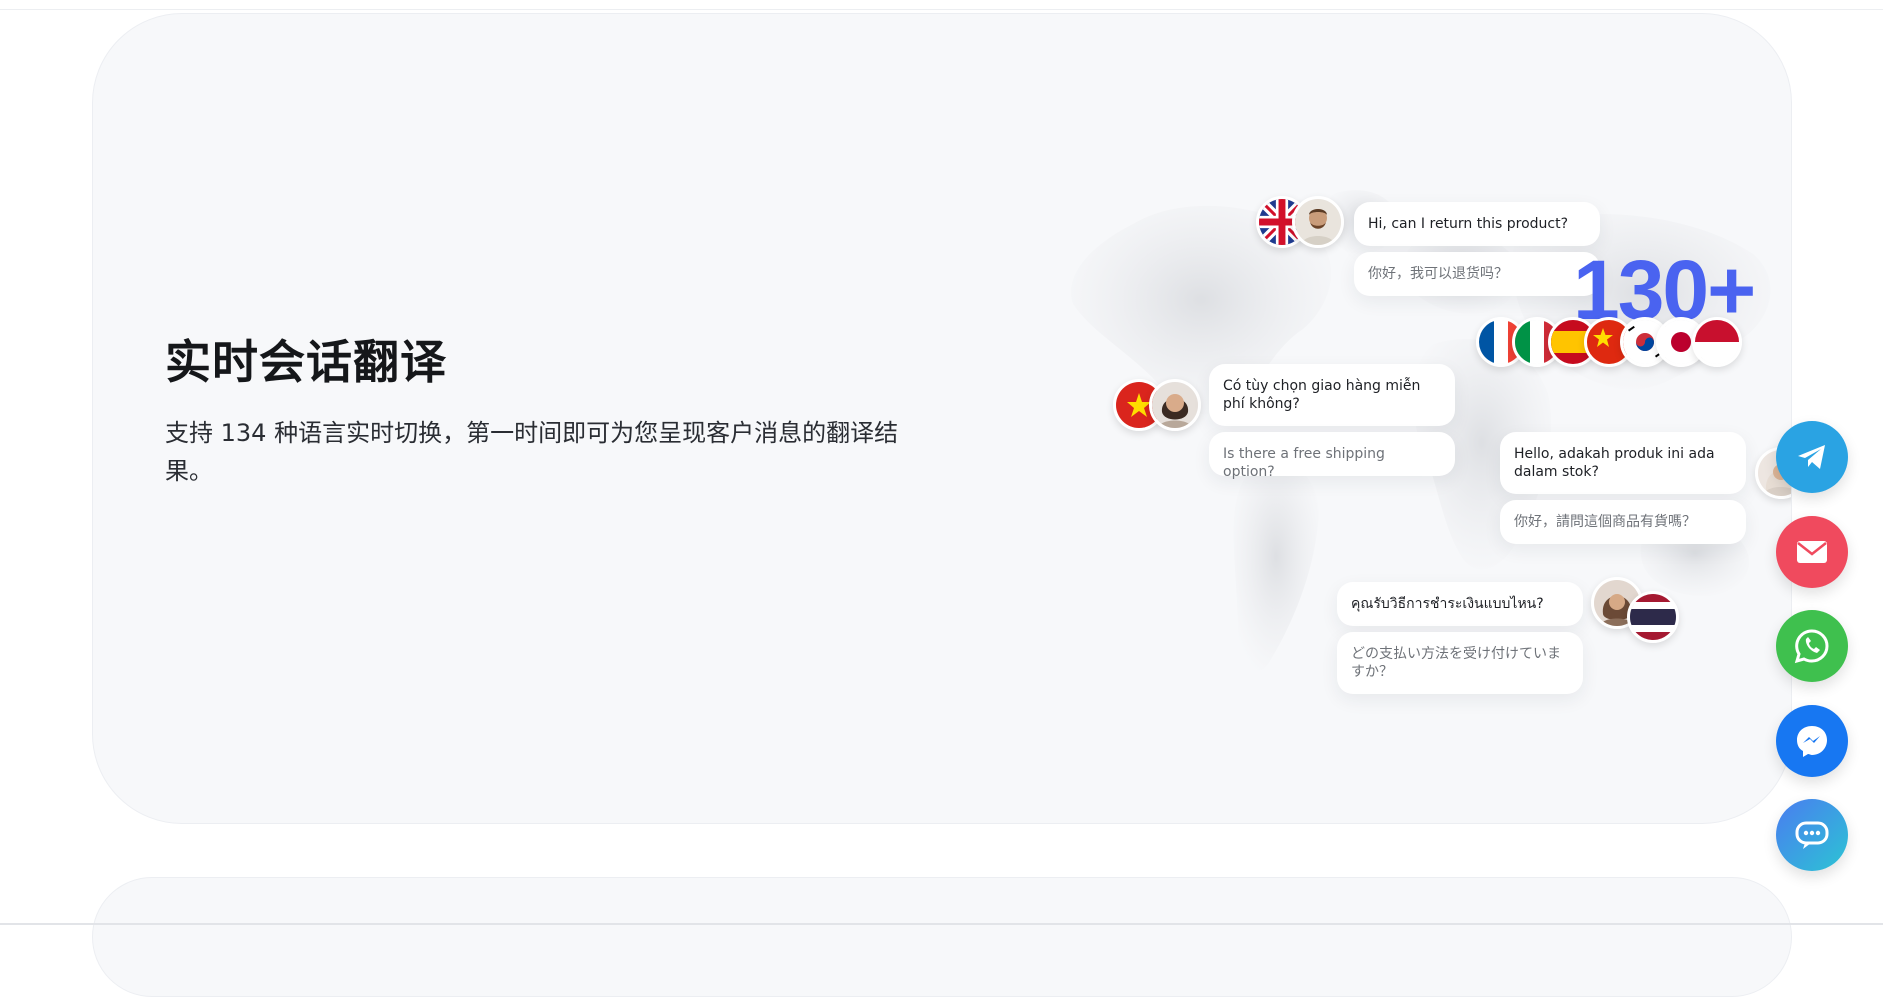  What do you see at coordinates (1332, 395) in the screenshot?
I see `chat-message-original: Có tùy chọn giao hàng miễn phí không?` at bounding box center [1332, 395].